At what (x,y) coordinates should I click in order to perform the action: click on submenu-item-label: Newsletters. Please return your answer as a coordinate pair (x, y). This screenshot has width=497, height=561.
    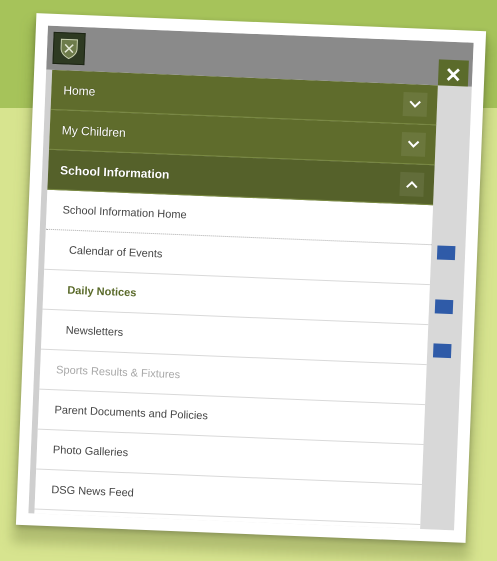
    Looking at the image, I should click on (94, 331).